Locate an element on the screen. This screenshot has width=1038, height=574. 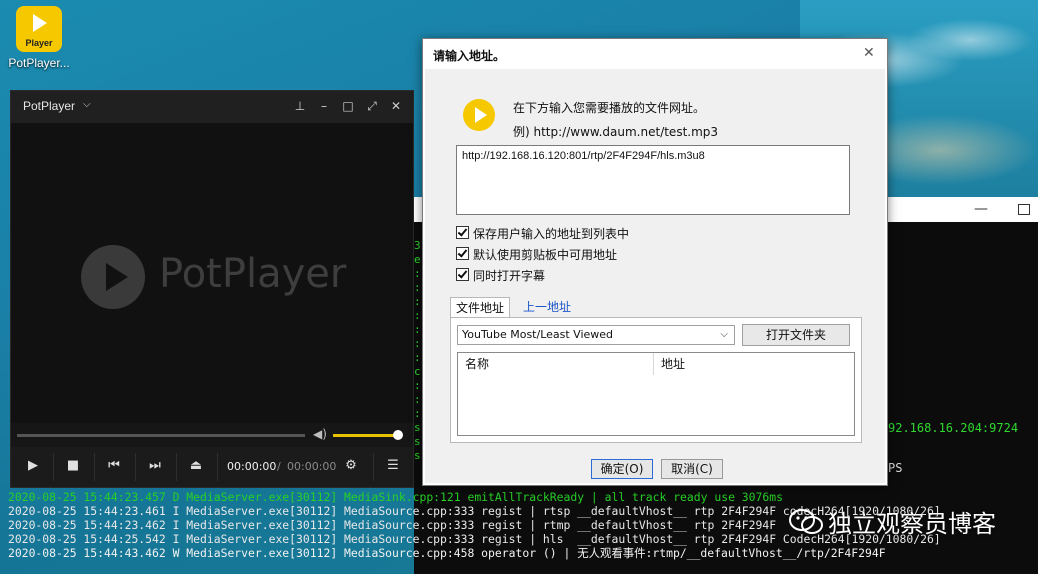
tab-previous-address: 上一地址 is located at coordinates (547, 307).